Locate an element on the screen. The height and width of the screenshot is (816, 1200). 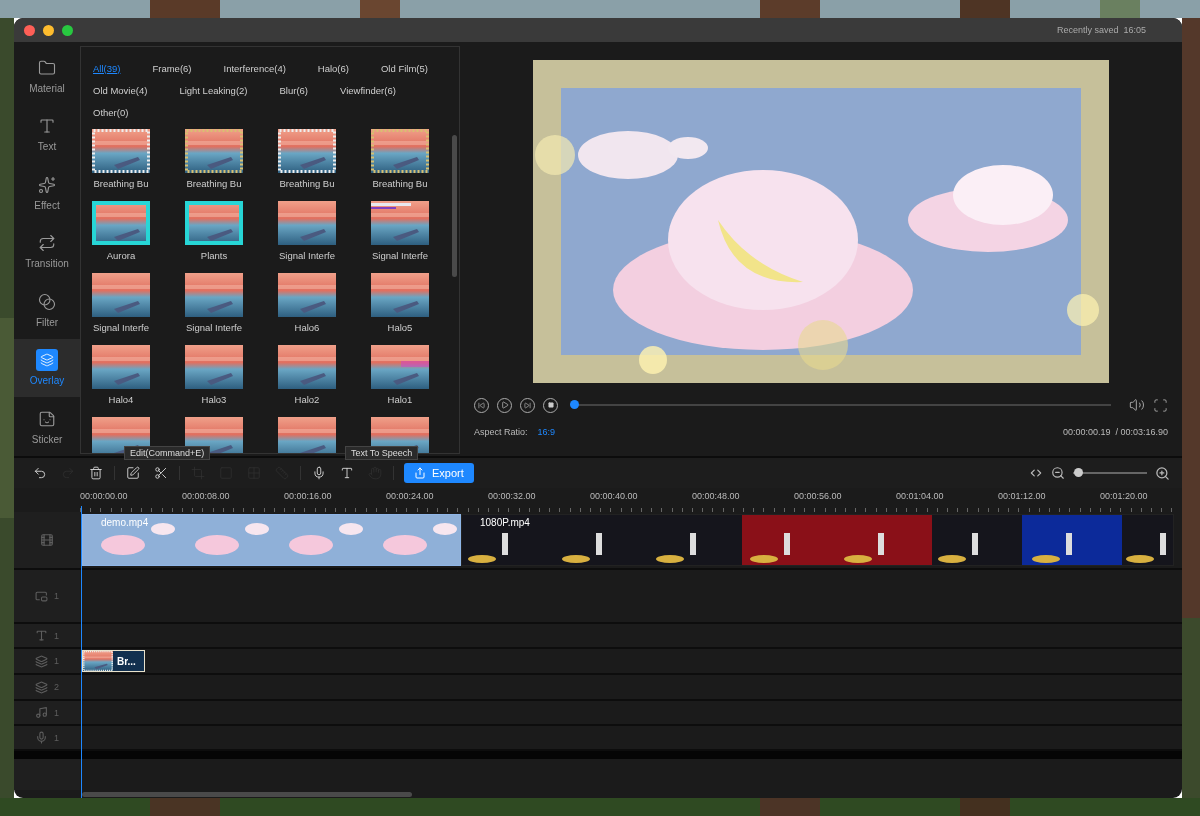
category-tab: Viewfinder(6) is located at coordinates (368, 91).